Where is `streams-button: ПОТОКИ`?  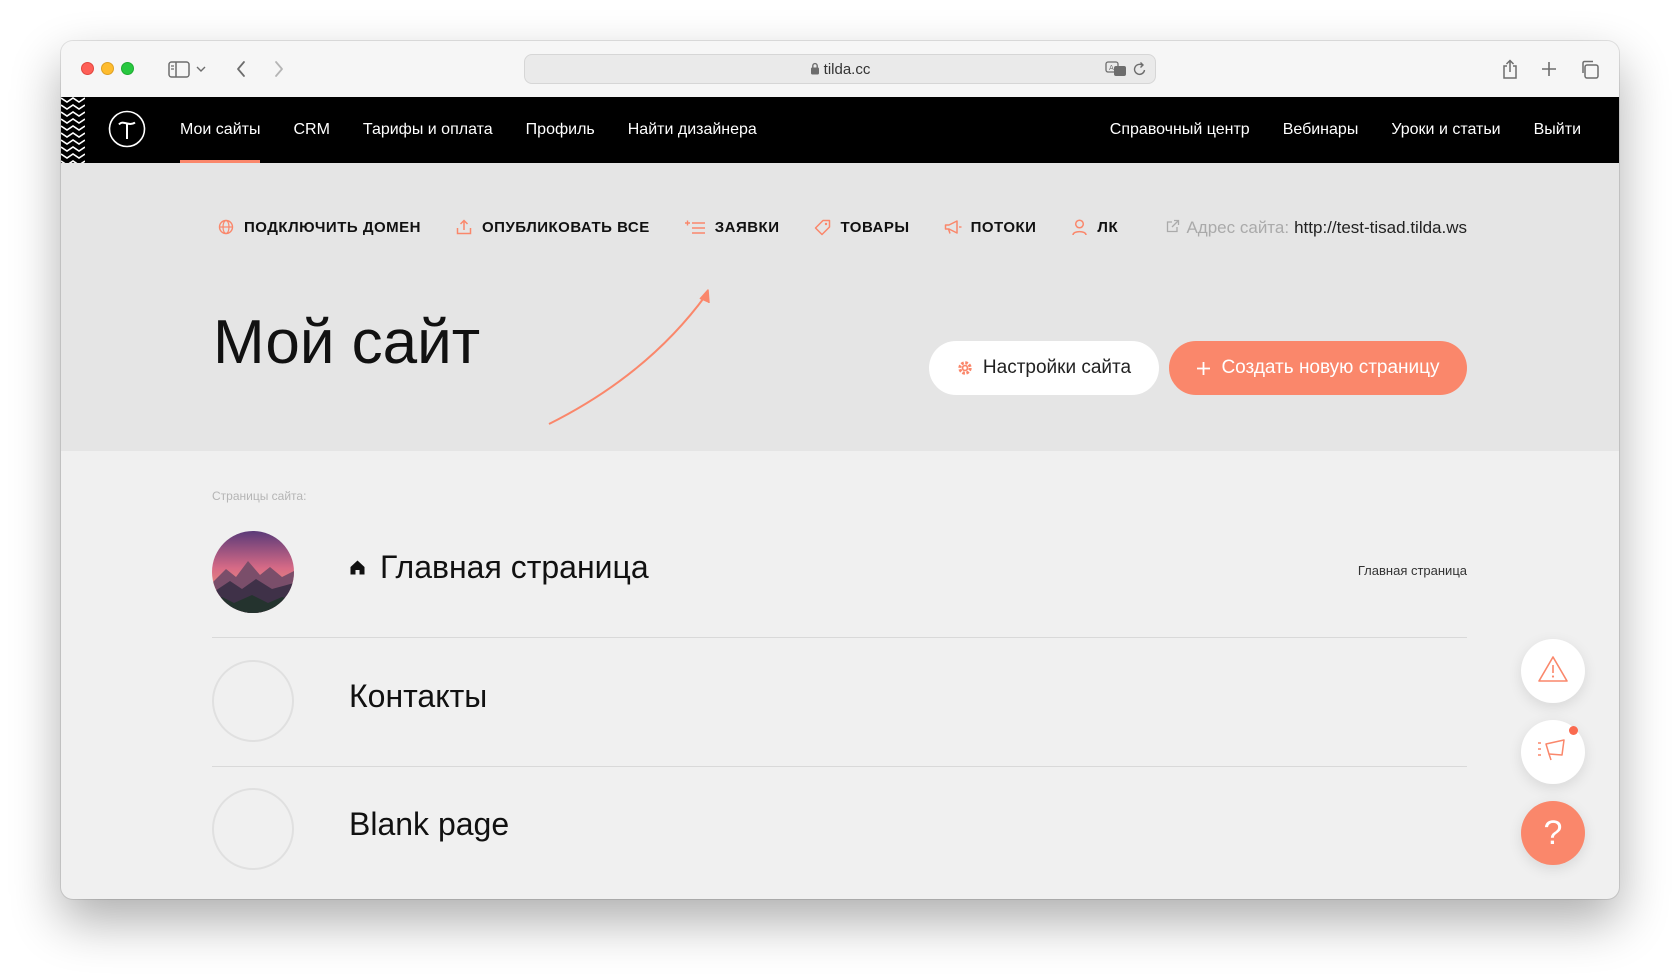
streams-button: ПОТОКИ is located at coordinates (990, 227).